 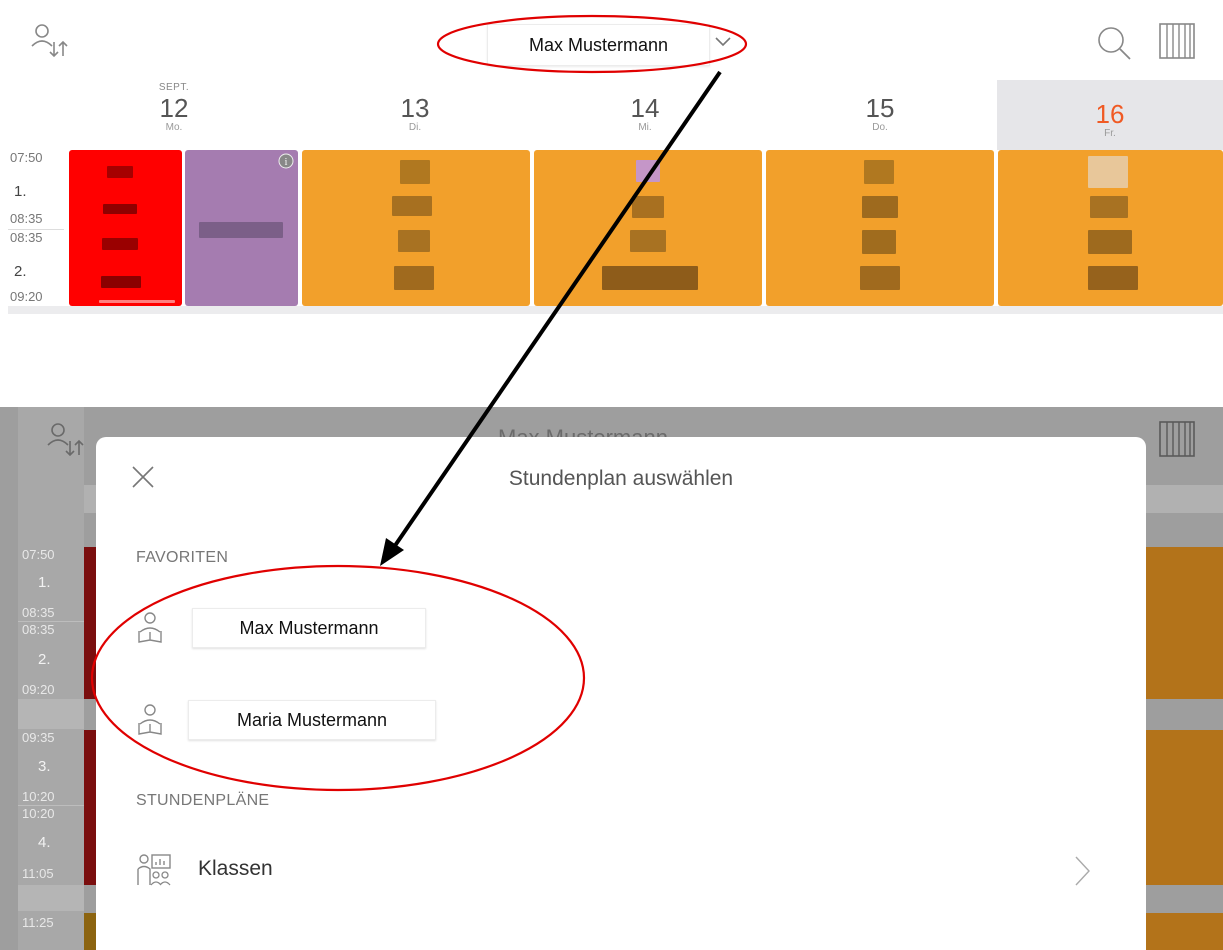 I want to click on timetable-selector: Max Mustermann, so click(x=598, y=45).